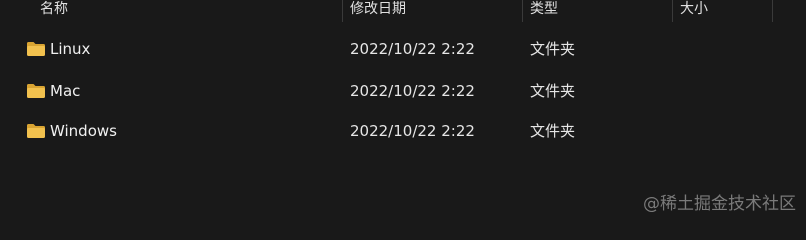 This screenshot has height=240, width=806. I want to click on file-name: Linux, so click(70, 49).